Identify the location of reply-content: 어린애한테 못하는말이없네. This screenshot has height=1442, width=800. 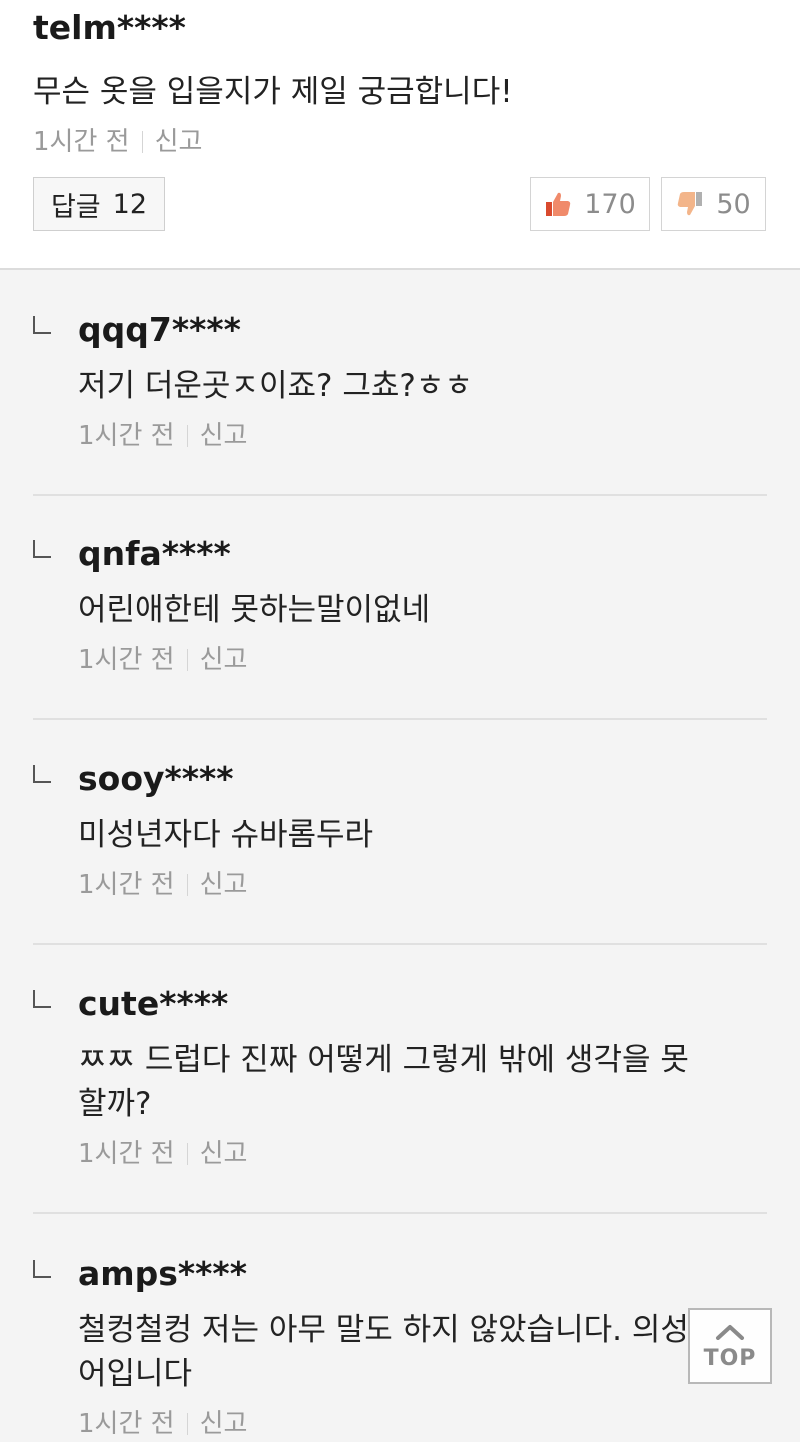
(254, 610).